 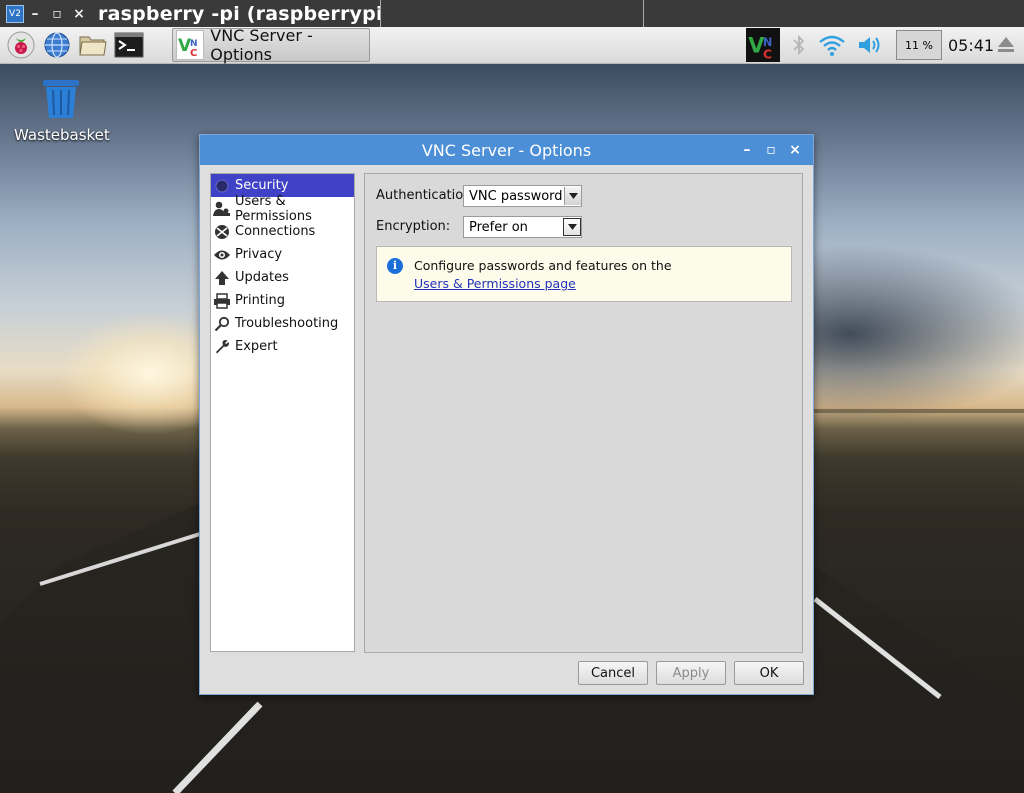 I want to click on users-permissions-page-link: Users & Permissions page, so click(x=495, y=283).